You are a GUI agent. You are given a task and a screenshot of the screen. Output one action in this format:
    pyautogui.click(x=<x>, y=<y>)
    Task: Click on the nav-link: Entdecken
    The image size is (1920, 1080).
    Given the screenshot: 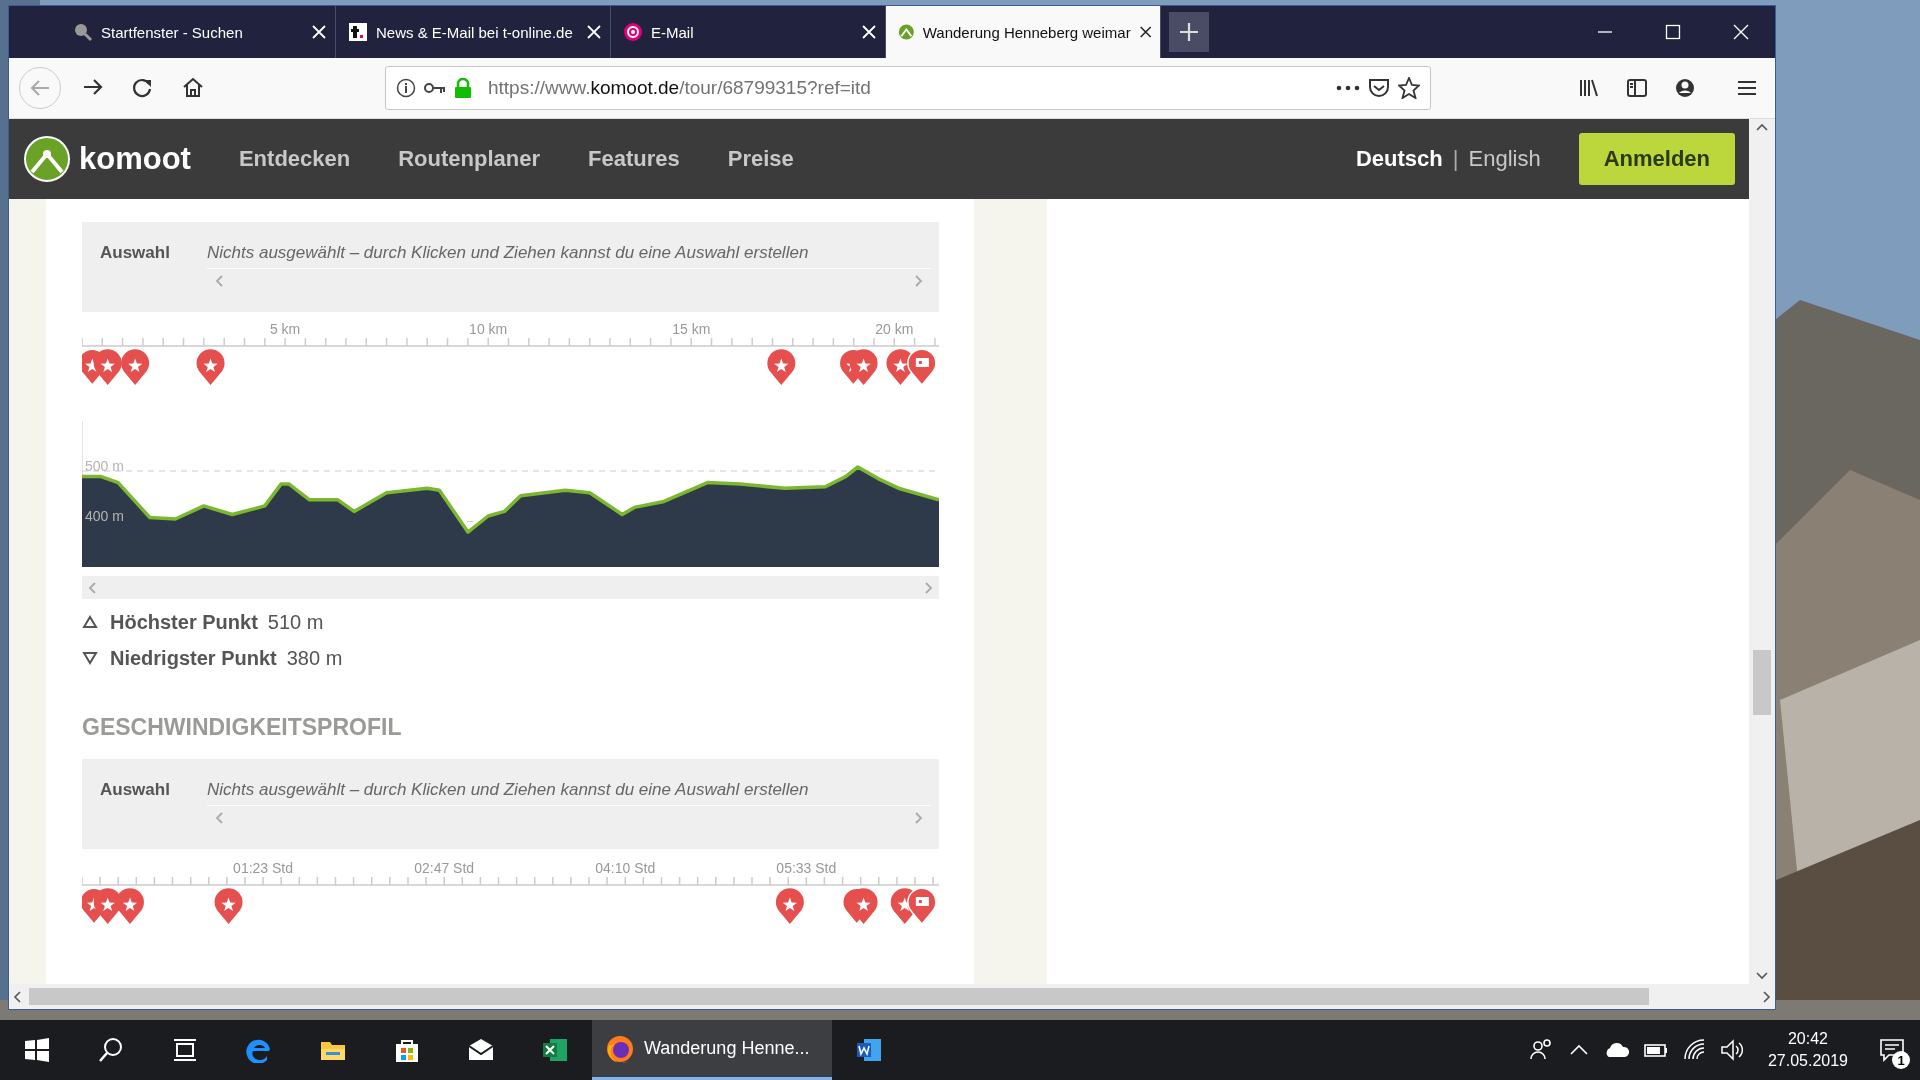 What is the action you would take?
    pyautogui.click(x=294, y=159)
    